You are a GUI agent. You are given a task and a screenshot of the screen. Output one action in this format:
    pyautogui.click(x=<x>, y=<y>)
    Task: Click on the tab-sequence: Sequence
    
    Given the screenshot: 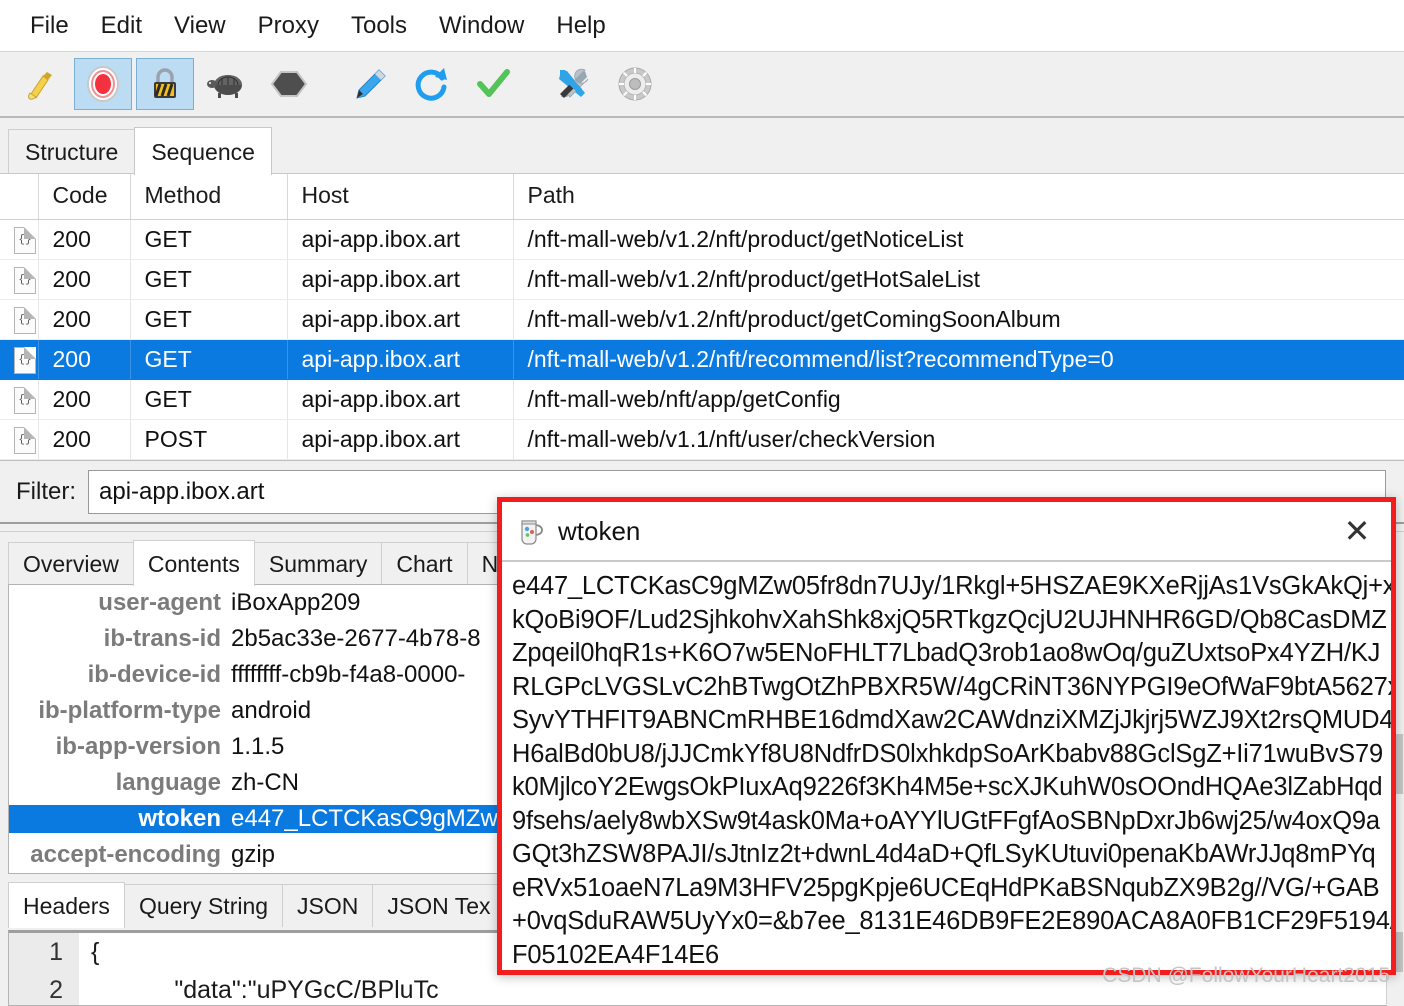 What is the action you would take?
    pyautogui.click(x=203, y=151)
    